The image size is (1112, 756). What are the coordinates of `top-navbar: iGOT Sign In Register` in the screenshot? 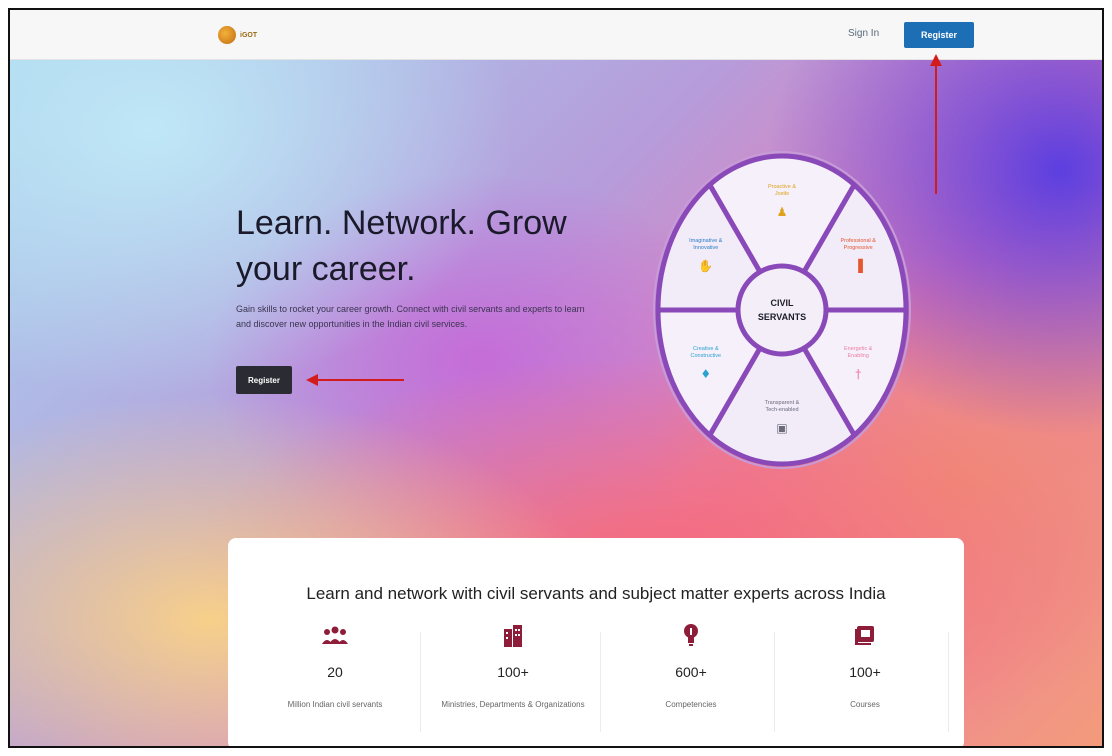 It's located at (556, 35).